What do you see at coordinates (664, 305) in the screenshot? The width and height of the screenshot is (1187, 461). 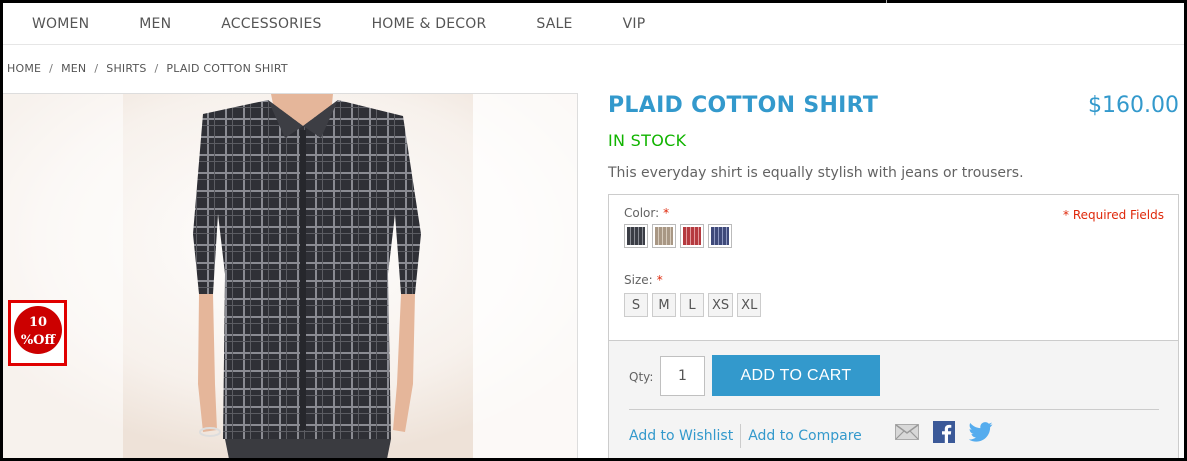 I see `size-m: M` at bounding box center [664, 305].